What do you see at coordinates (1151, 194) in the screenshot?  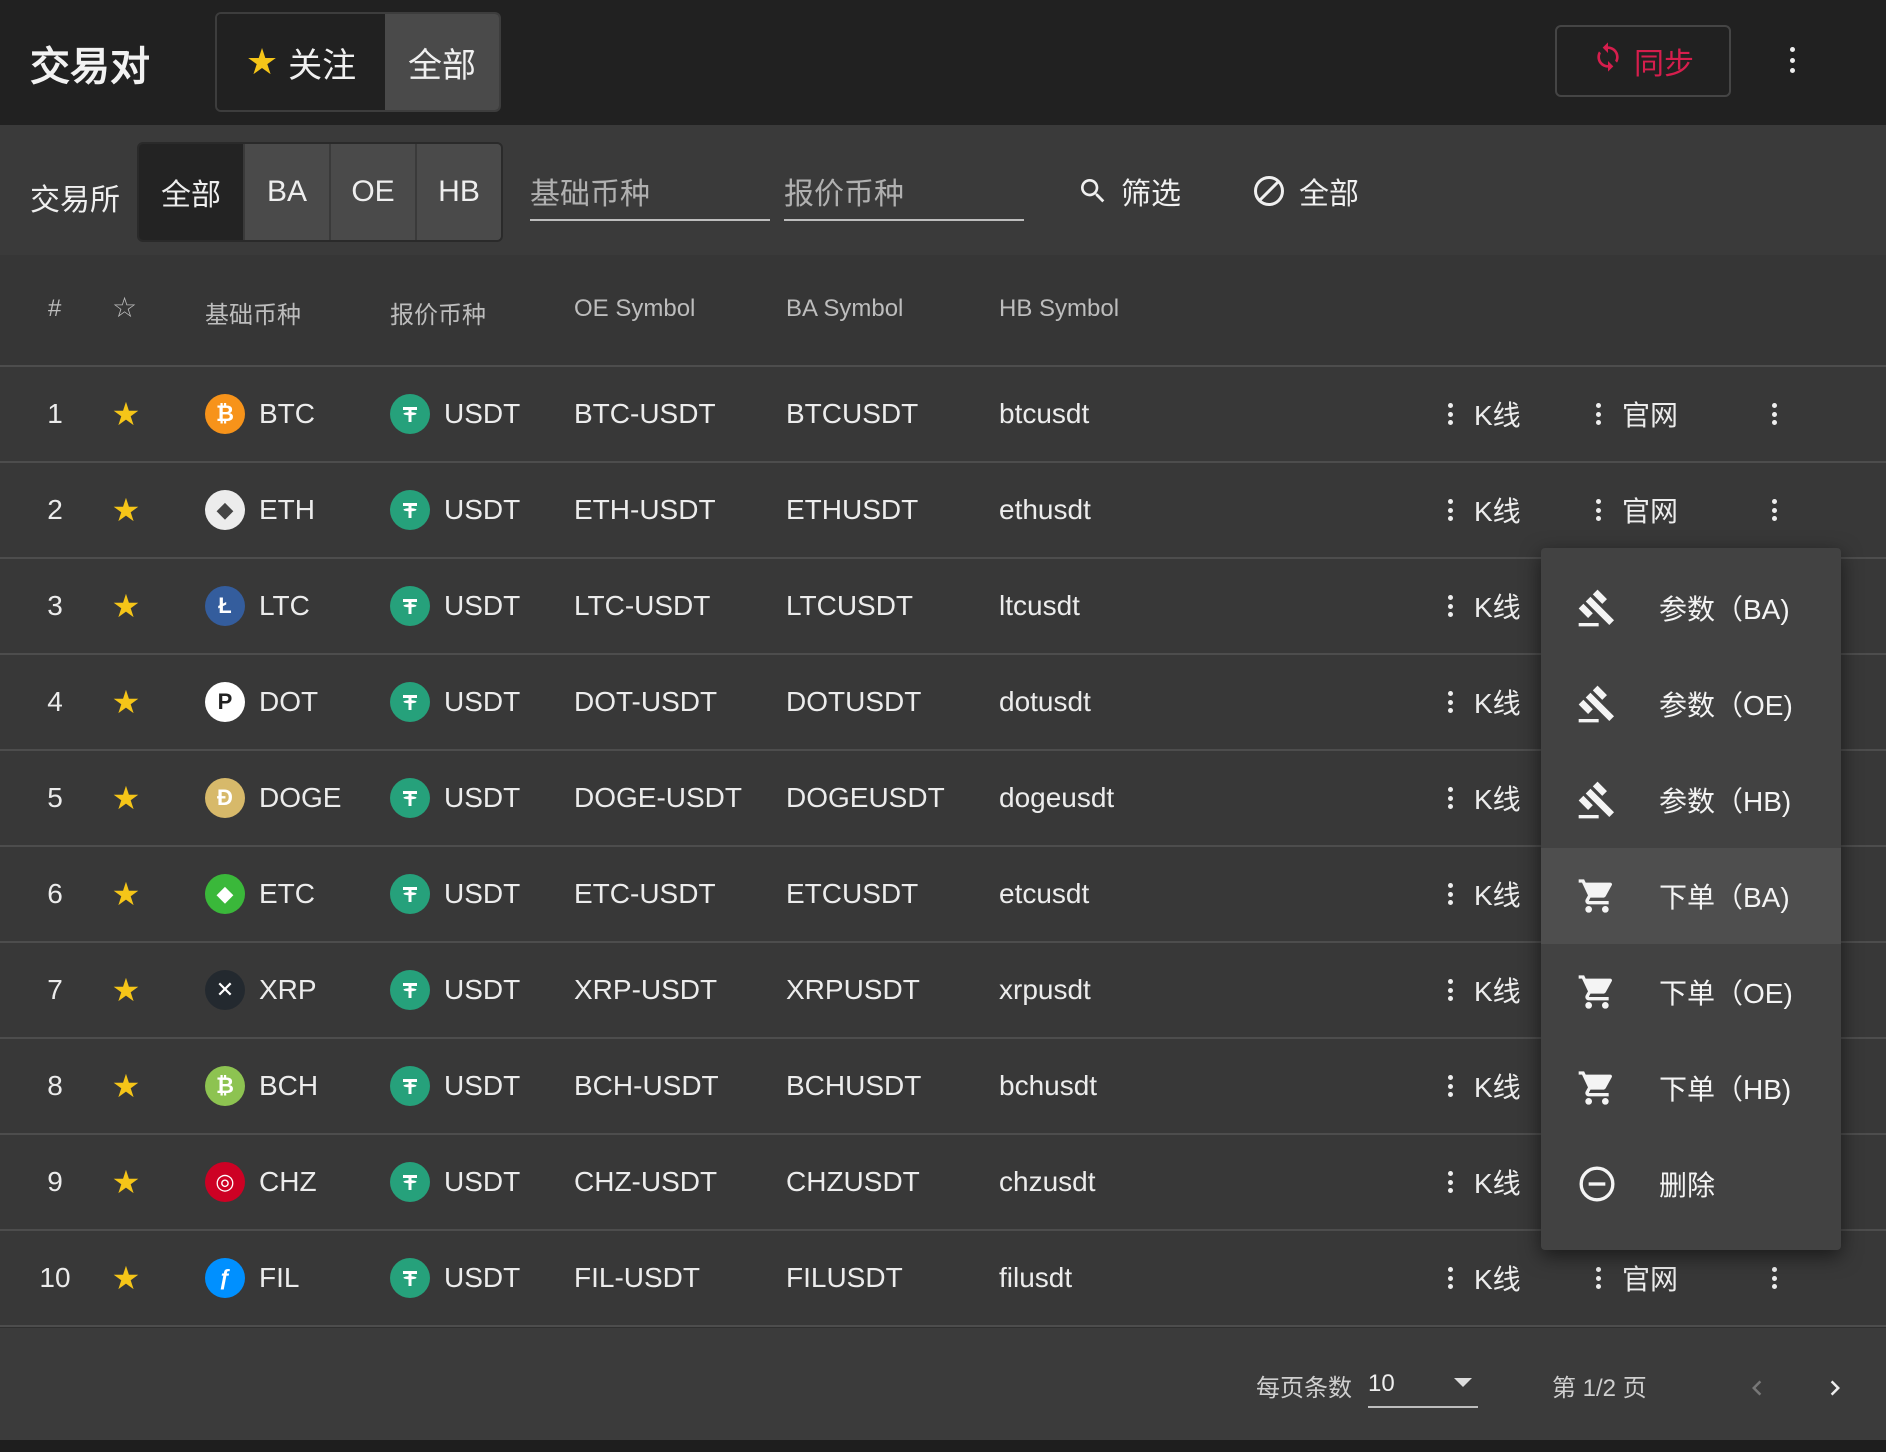 I see `filter-label: 筛选` at bounding box center [1151, 194].